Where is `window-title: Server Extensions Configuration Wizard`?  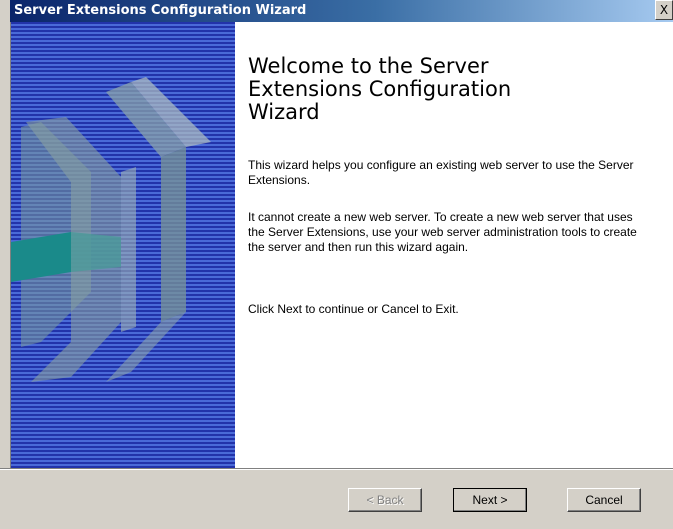
window-title: Server Extensions Configuration Wizard is located at coordinates (160, 10).